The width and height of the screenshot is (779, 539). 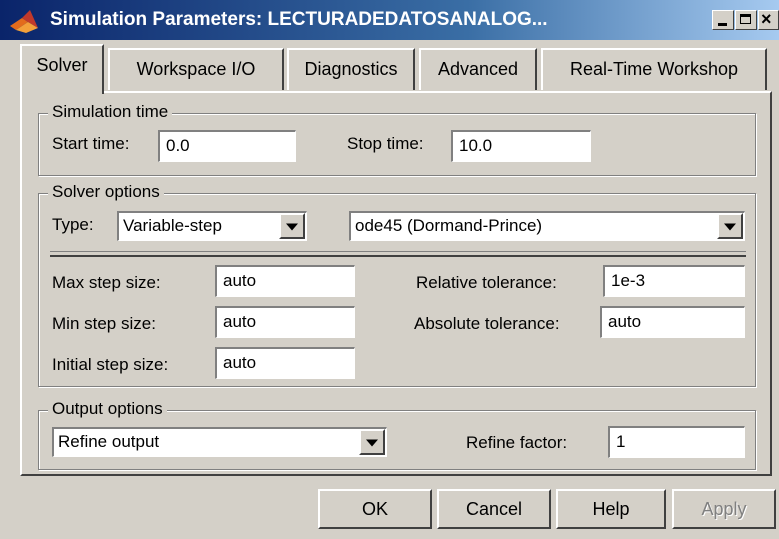 What do you see at coordinates (73, 224) in the screenshot?
I see `type-label: Type:` at bounding box center [73, 224].